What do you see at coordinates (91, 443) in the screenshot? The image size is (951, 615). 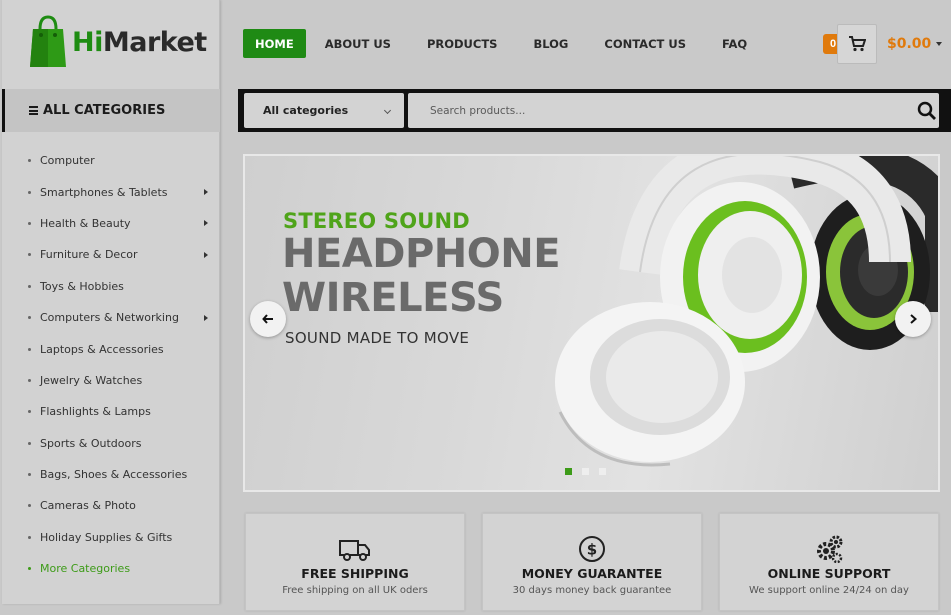 I see `category-label: Sports & Outdoors` at bounding box center [91, 443].